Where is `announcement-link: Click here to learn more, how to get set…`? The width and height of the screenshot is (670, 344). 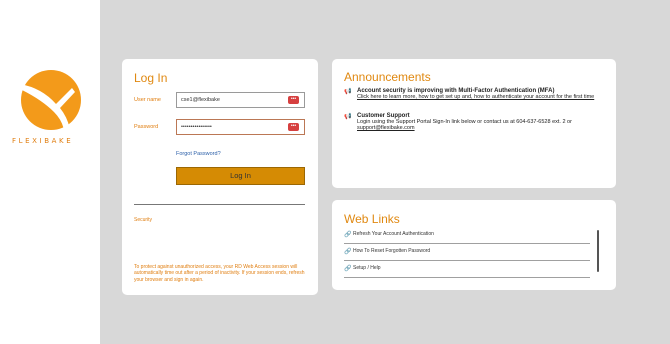 announcement-link: Click here to learn more, how to get set… is located at coordinates (483, 97).